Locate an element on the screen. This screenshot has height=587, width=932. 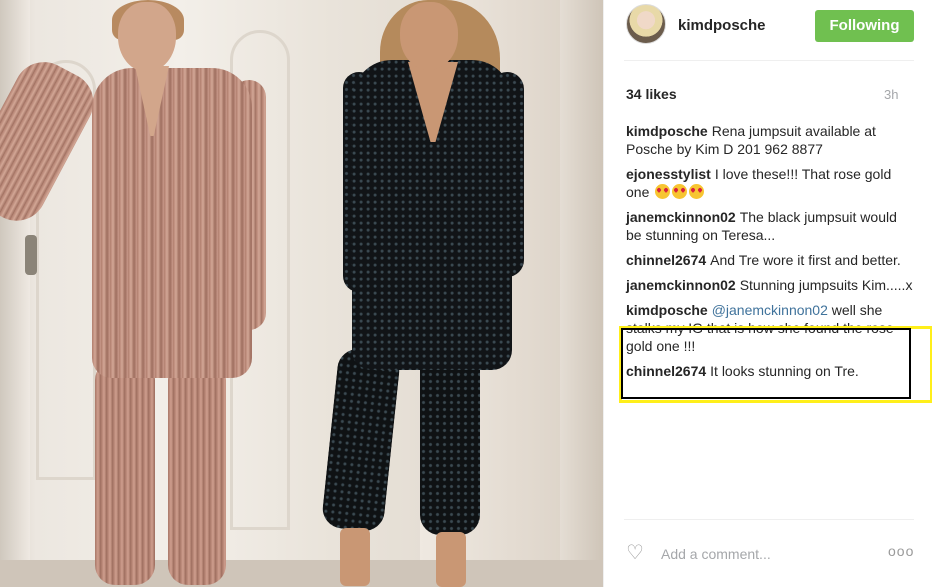
door-handle is located at coordinates (31, 255).